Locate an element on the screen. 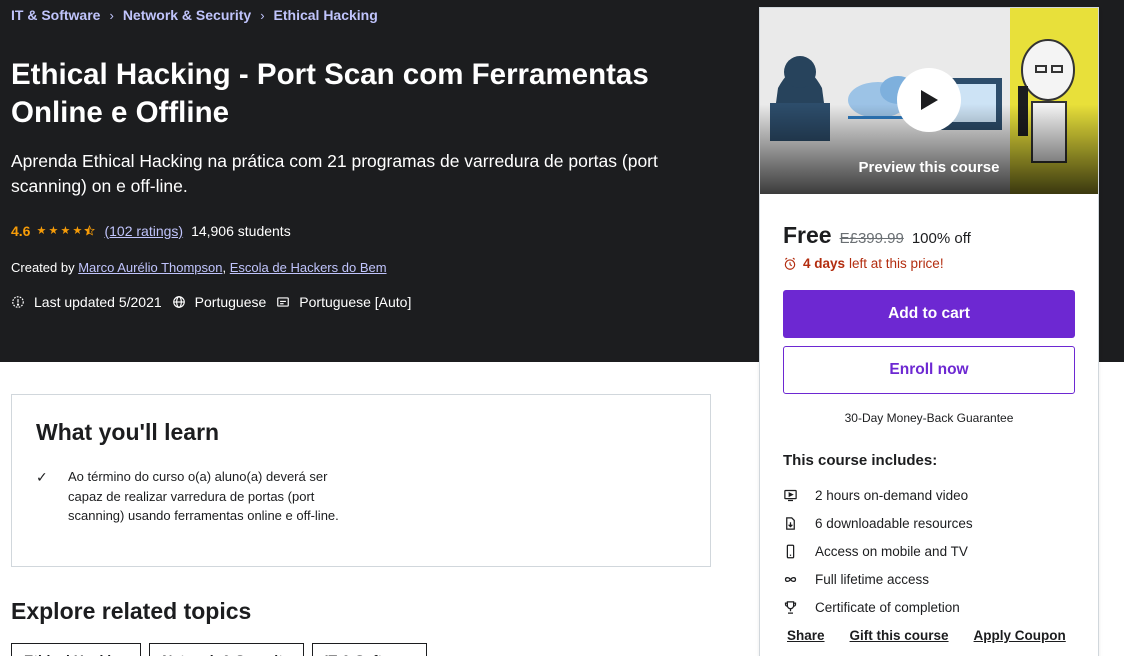 This screenshot has height=656, width=1124. gift-course-link: Gift this course is located at coordinates (899, 635).